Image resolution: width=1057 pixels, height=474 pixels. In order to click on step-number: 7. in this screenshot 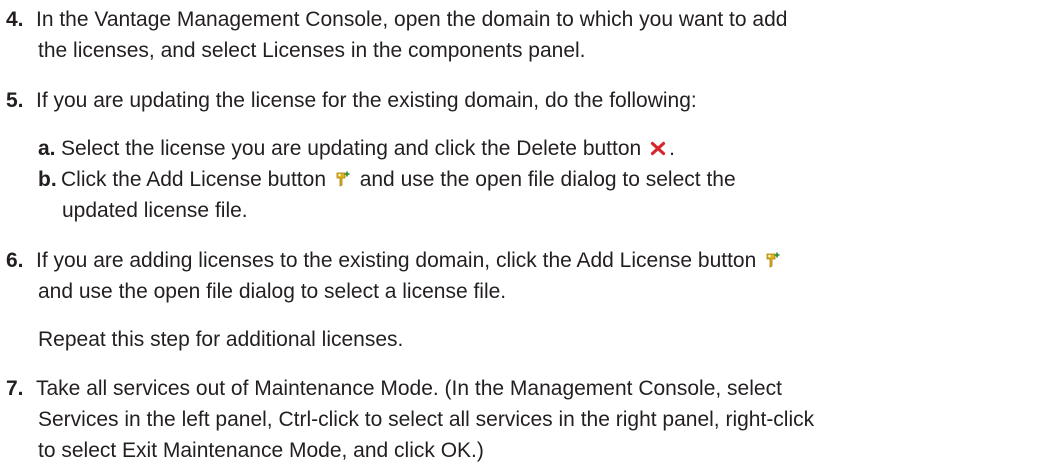, I will do `click(15, 388)`.